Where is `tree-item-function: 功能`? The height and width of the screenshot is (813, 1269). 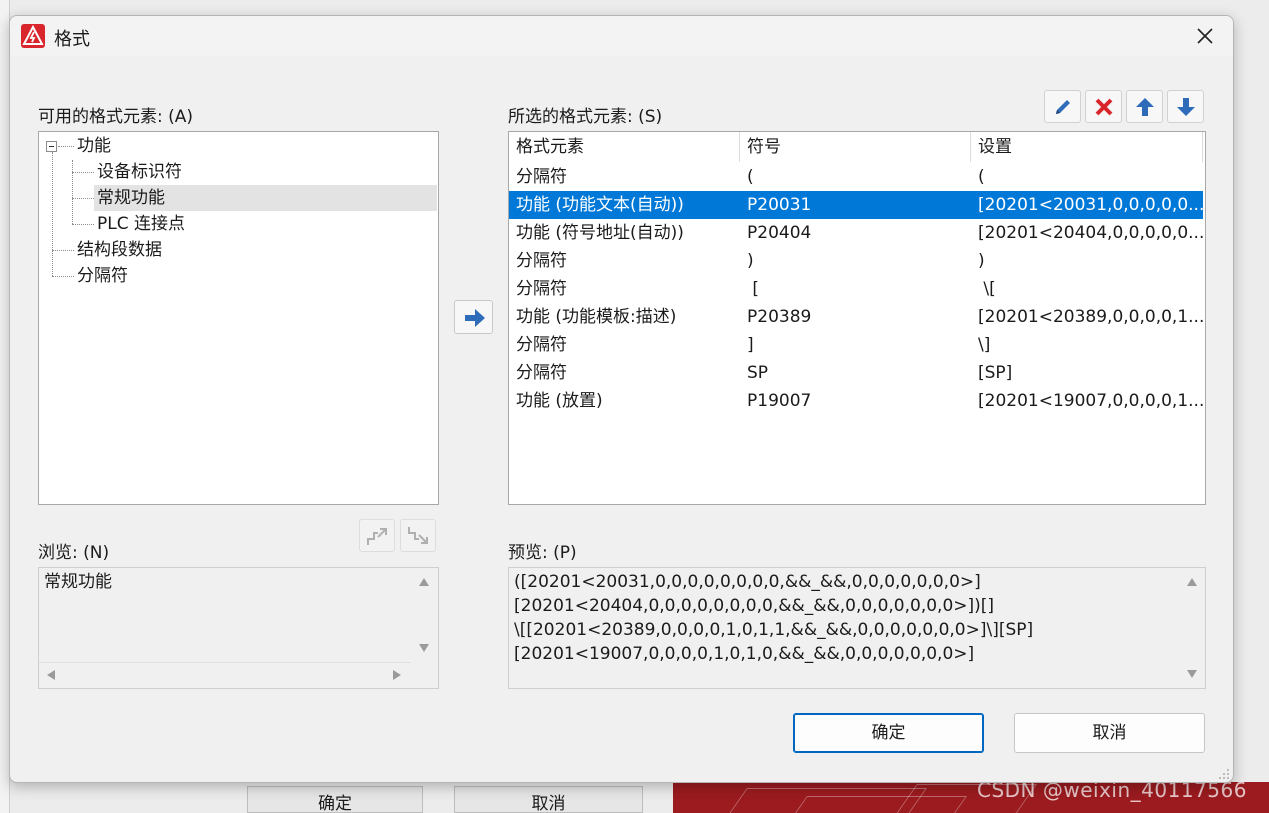
tree-item-function: 功能 is located at coordinates (94, 146).